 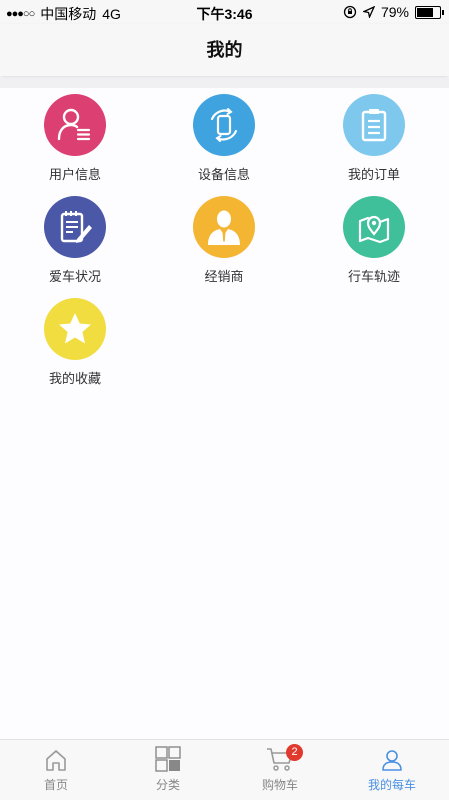 What do you see at coordinates (74, 174) in the screenshot?
I see `menu-item-label: 用户信息` at bounding box center [74, 174].